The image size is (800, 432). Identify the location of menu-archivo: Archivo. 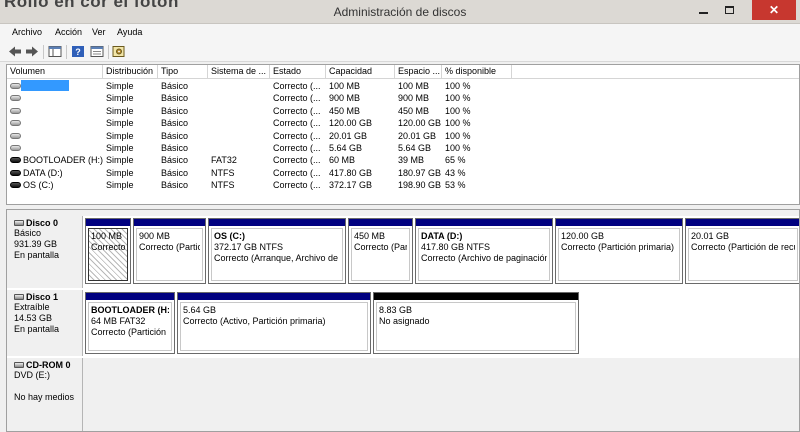
(27, 32).